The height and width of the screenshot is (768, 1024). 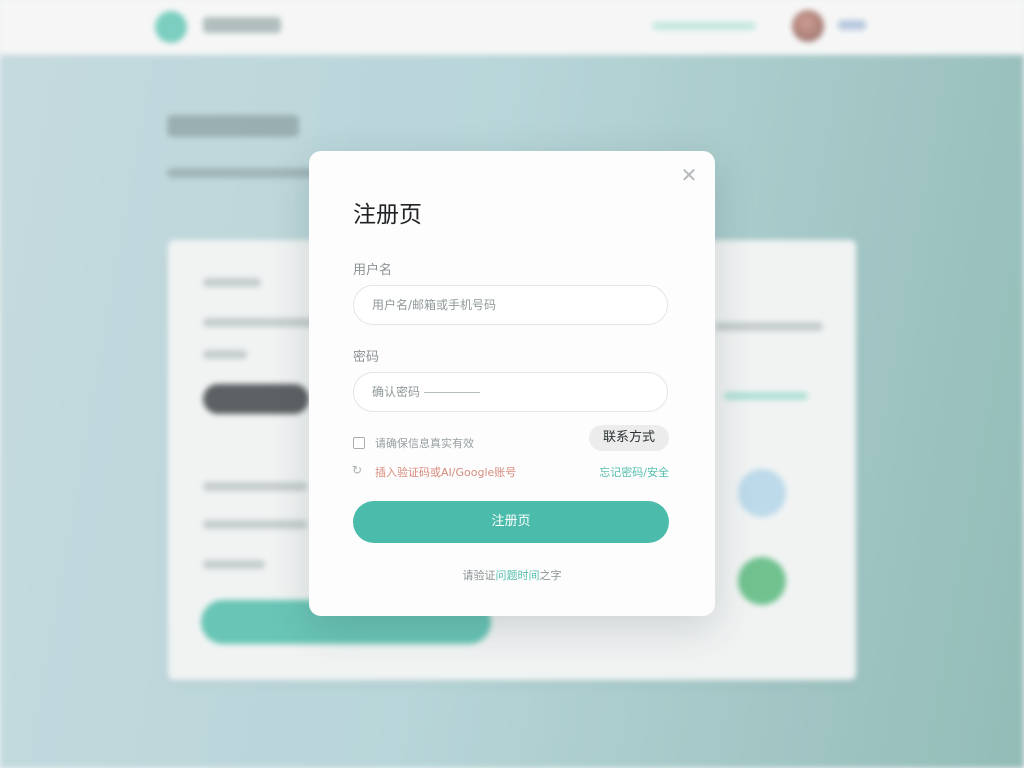 What do you see at coordinates (357, 470) in the screenshot?
I see `link-icon: ↻` at bounding box center [357, 470].